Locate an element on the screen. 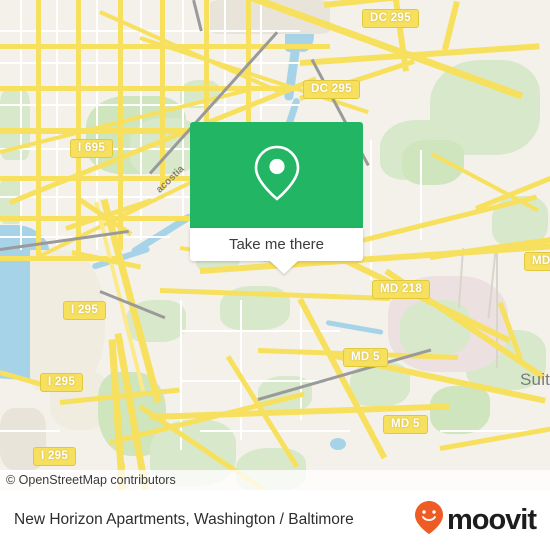 The height and width of the screenshot is (550, 550). road-shield-i295-lower: I 295 is located at coordinates (55, 456).